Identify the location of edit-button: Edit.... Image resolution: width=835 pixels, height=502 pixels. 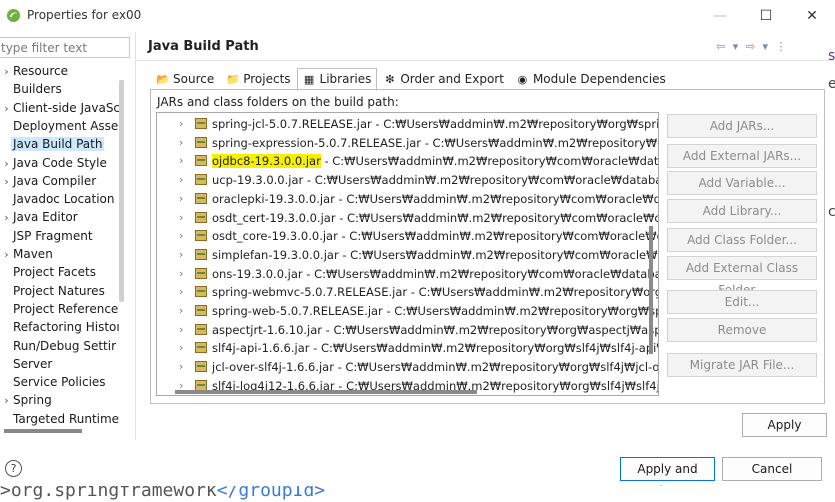
(742, 302).